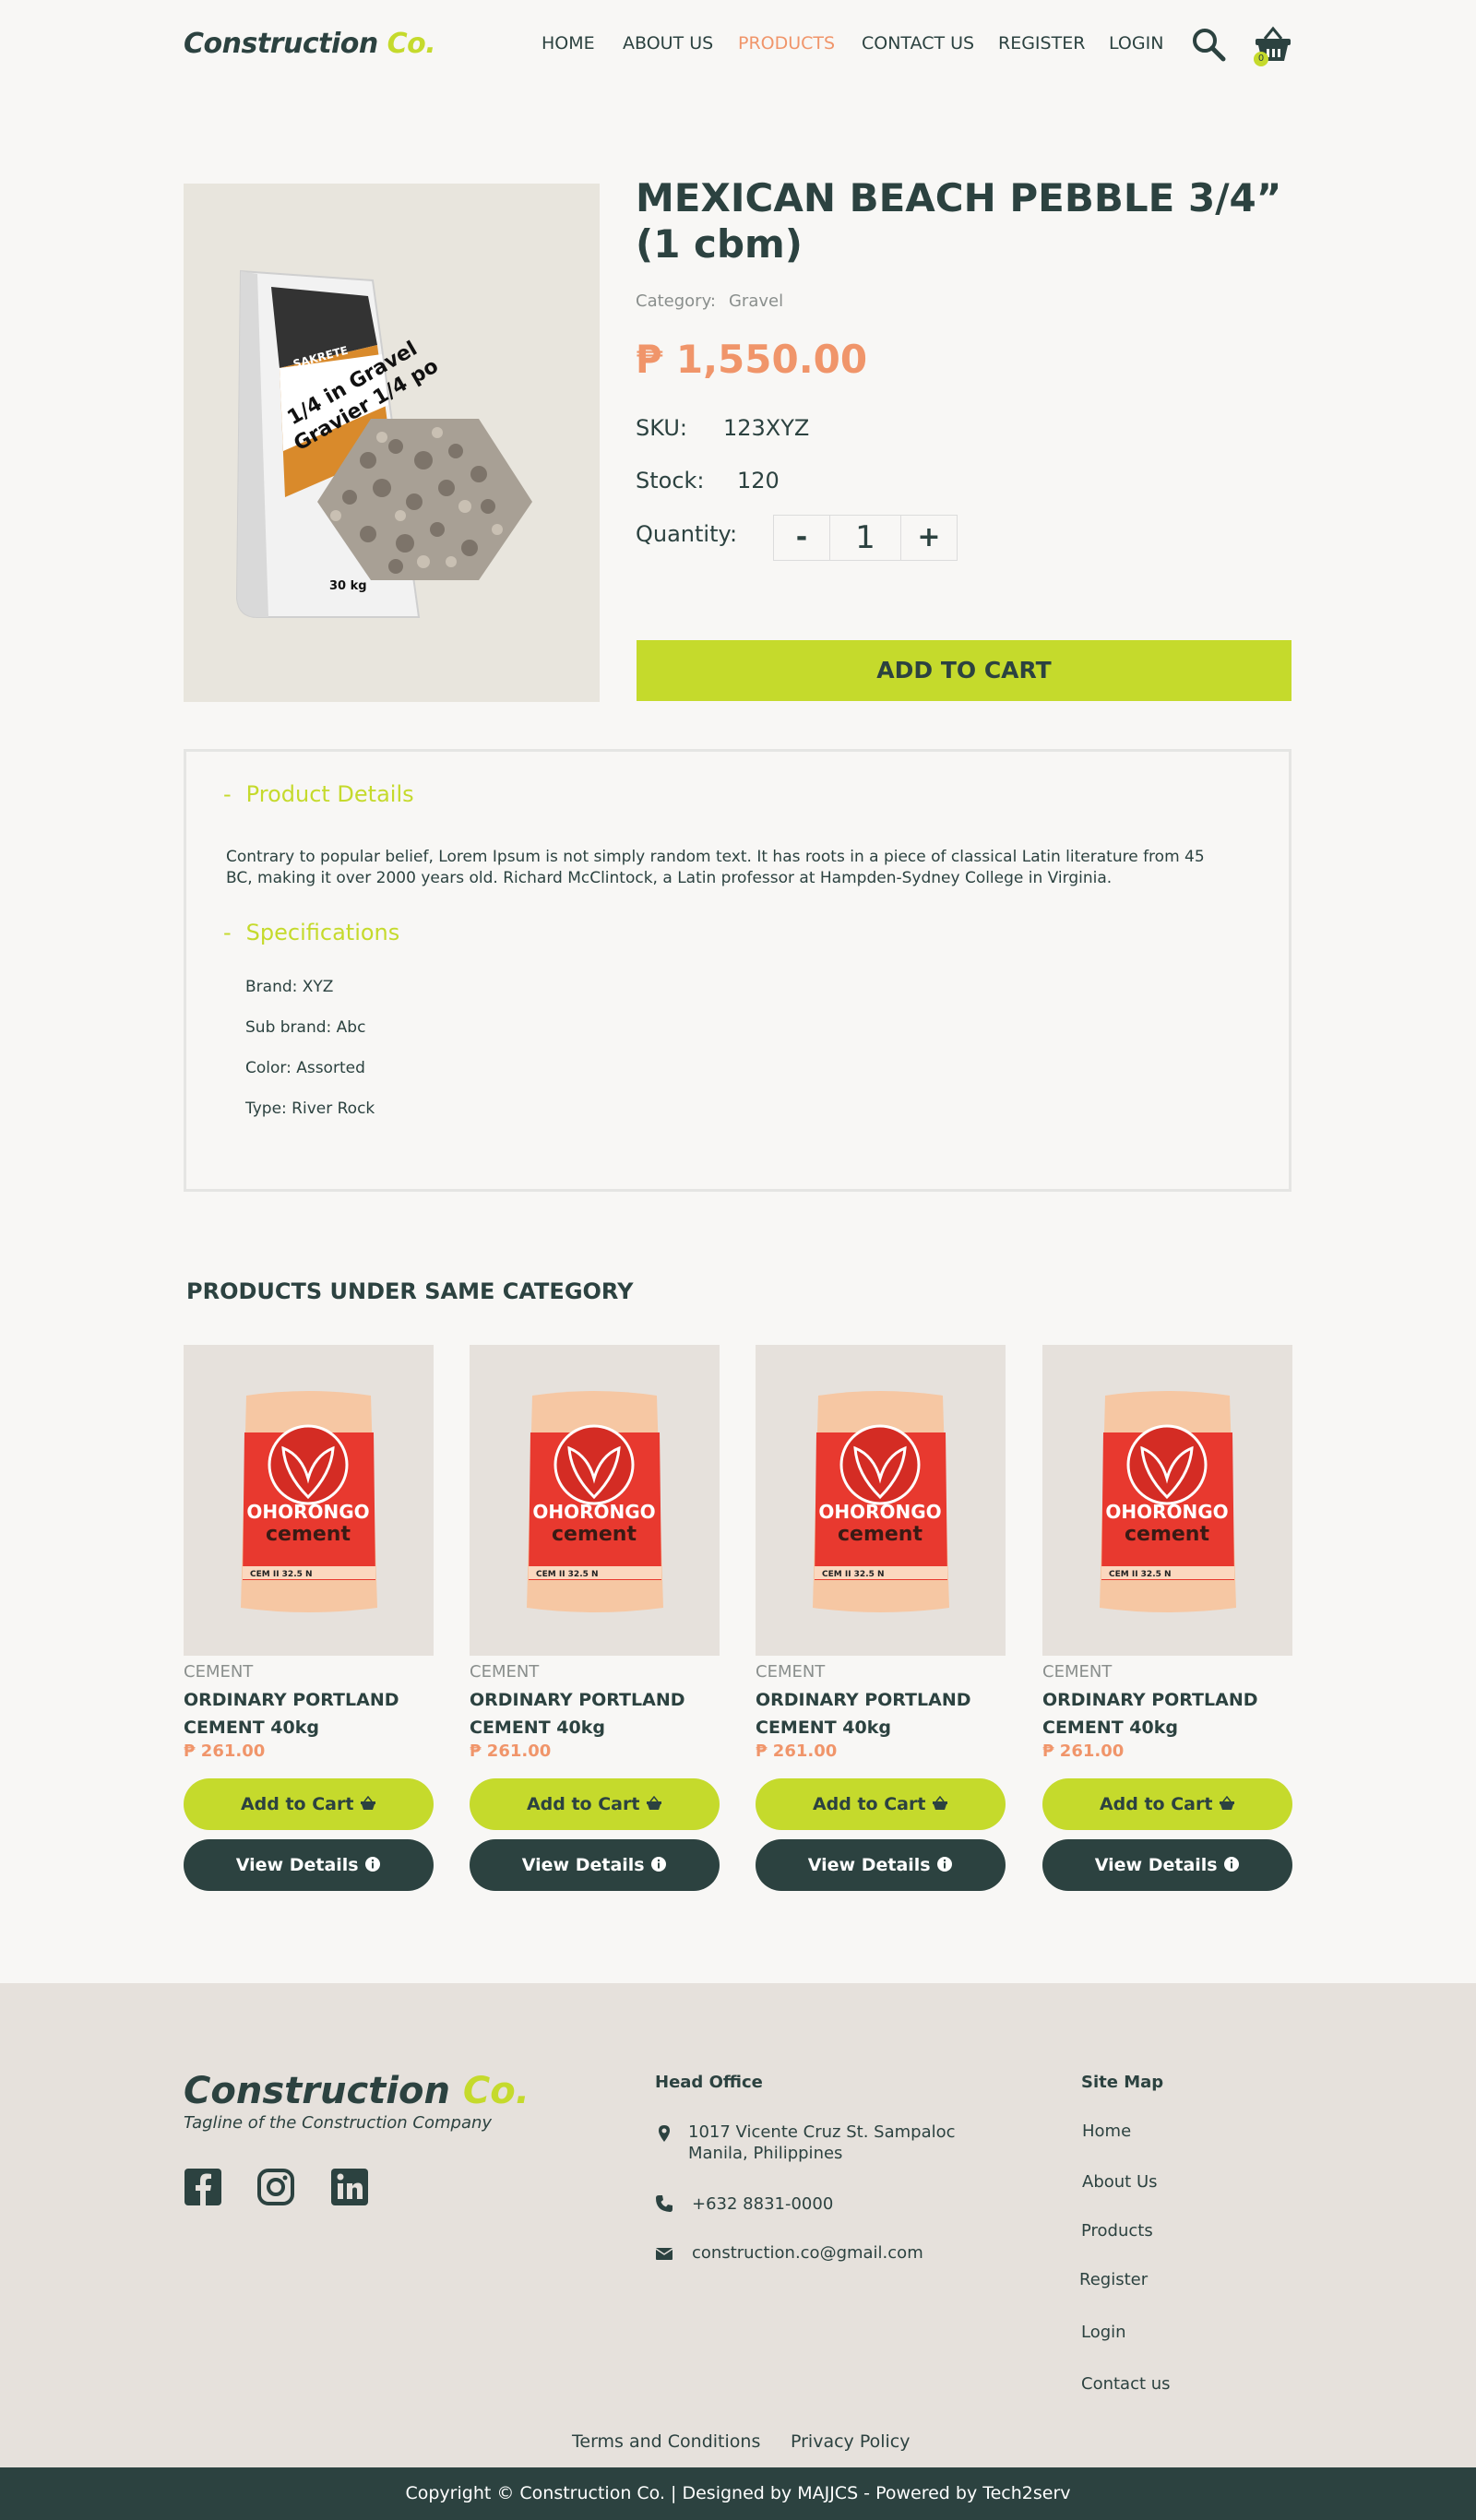 Image resolution: width=1476 pixels, height=2520 pixels. Describe the element at coordinates (786, 43) in the screenshot. I see `nav-products: PRODUCTS` at that location.